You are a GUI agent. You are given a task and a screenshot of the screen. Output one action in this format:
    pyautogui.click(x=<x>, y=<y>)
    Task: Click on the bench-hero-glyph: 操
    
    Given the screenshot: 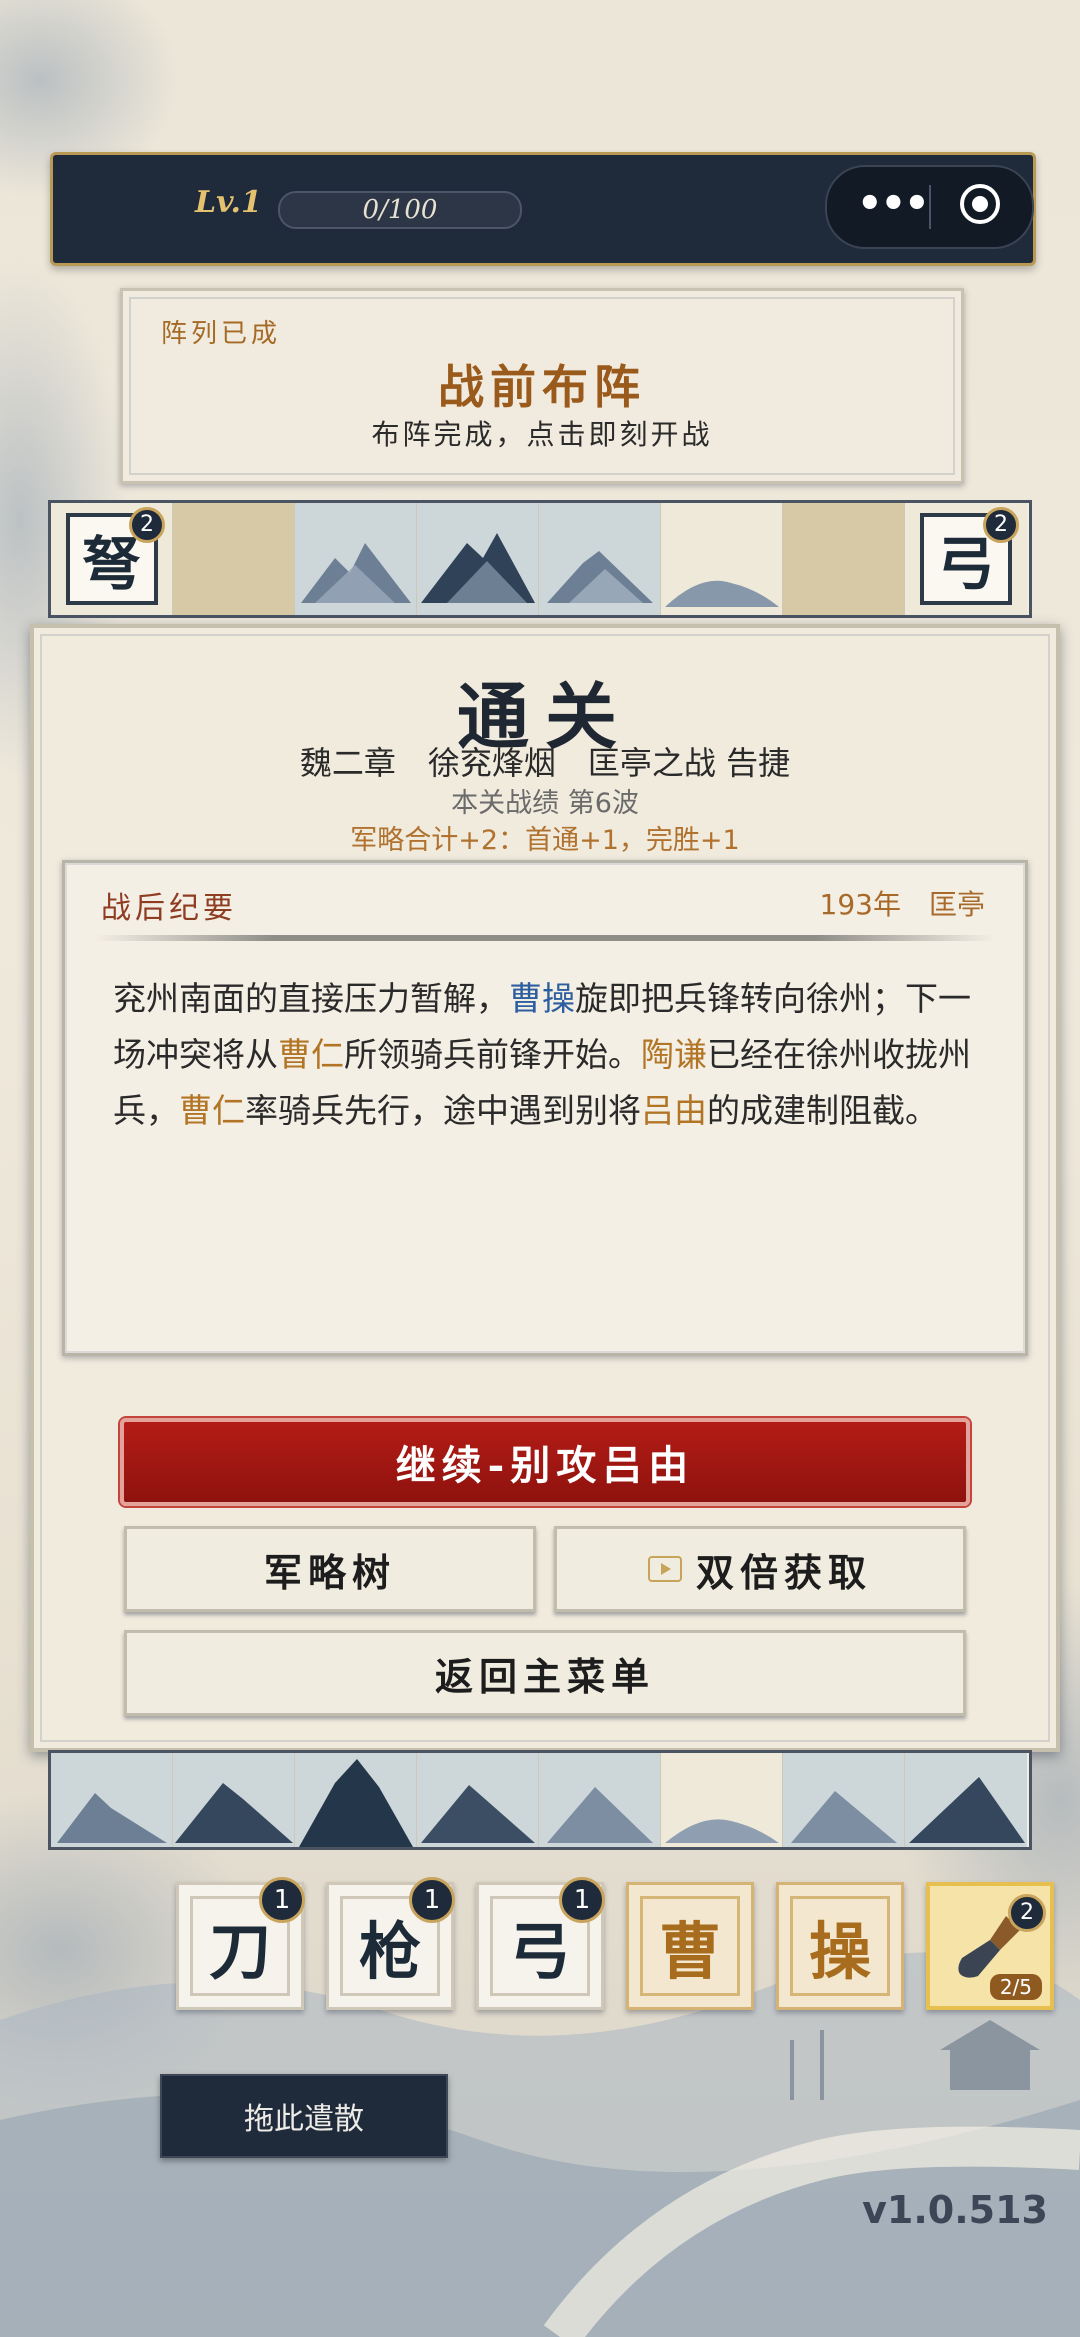 What is the action you would take?
    pyautogui.click(x=840, y=1946)
    